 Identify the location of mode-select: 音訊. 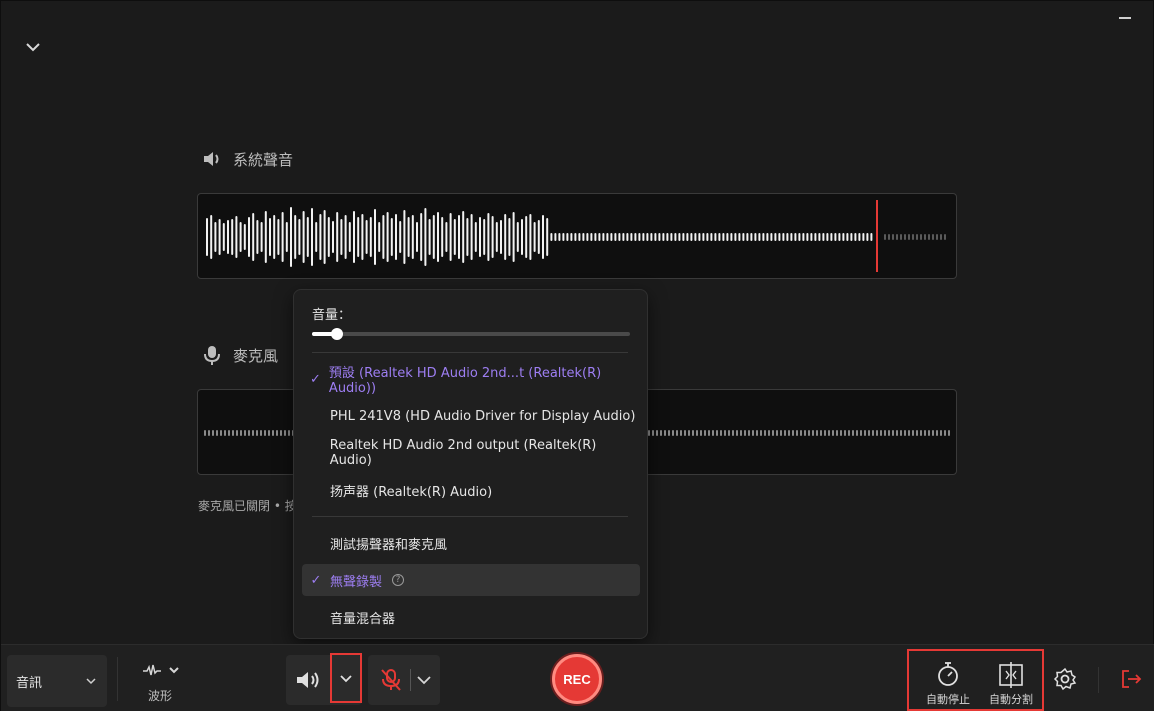
(57, 681).